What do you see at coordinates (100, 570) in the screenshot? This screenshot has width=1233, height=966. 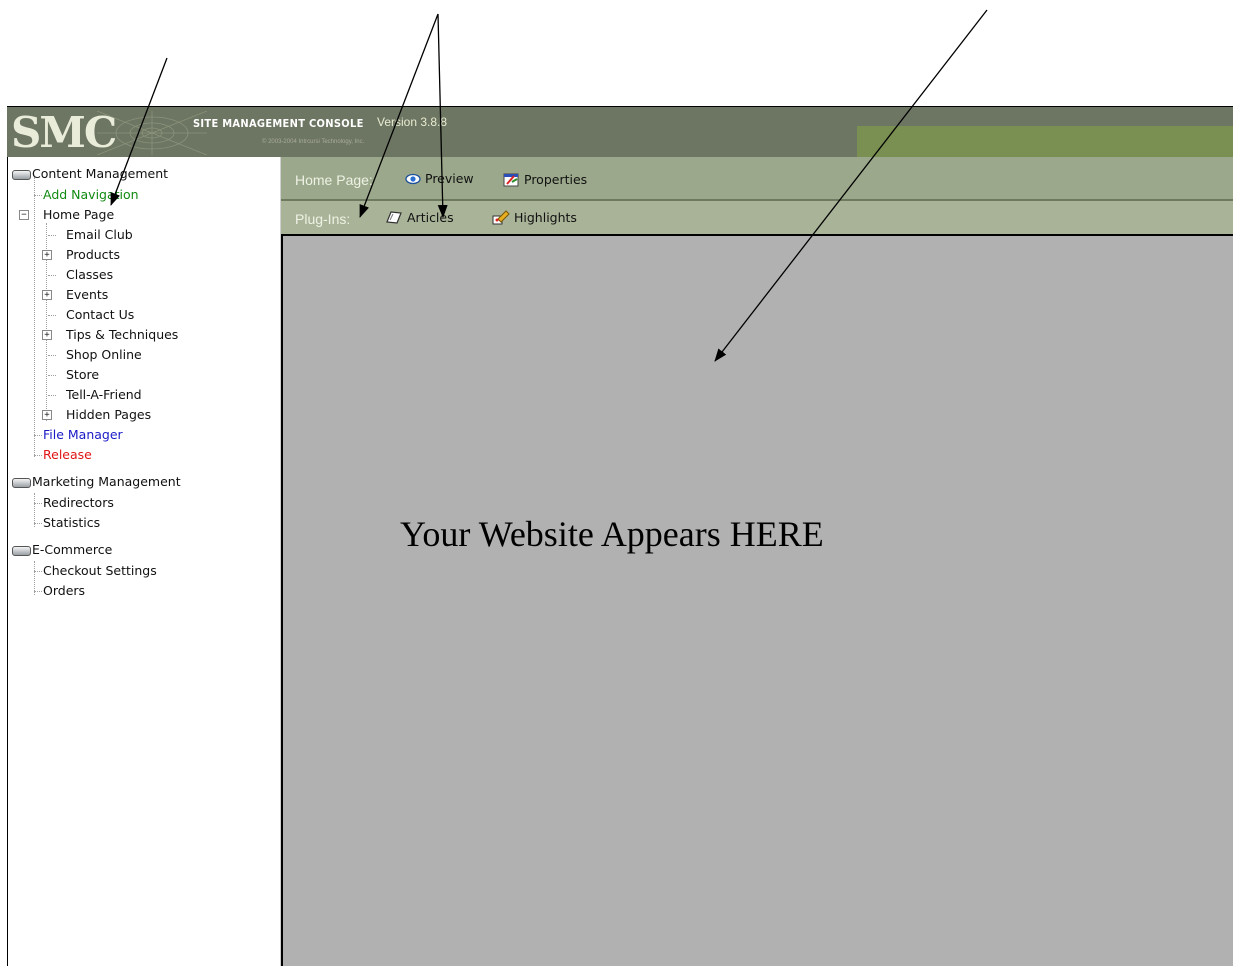 I see `tree-item-checkout-settings: Checkout Settings` at bounding box center [100, 570].